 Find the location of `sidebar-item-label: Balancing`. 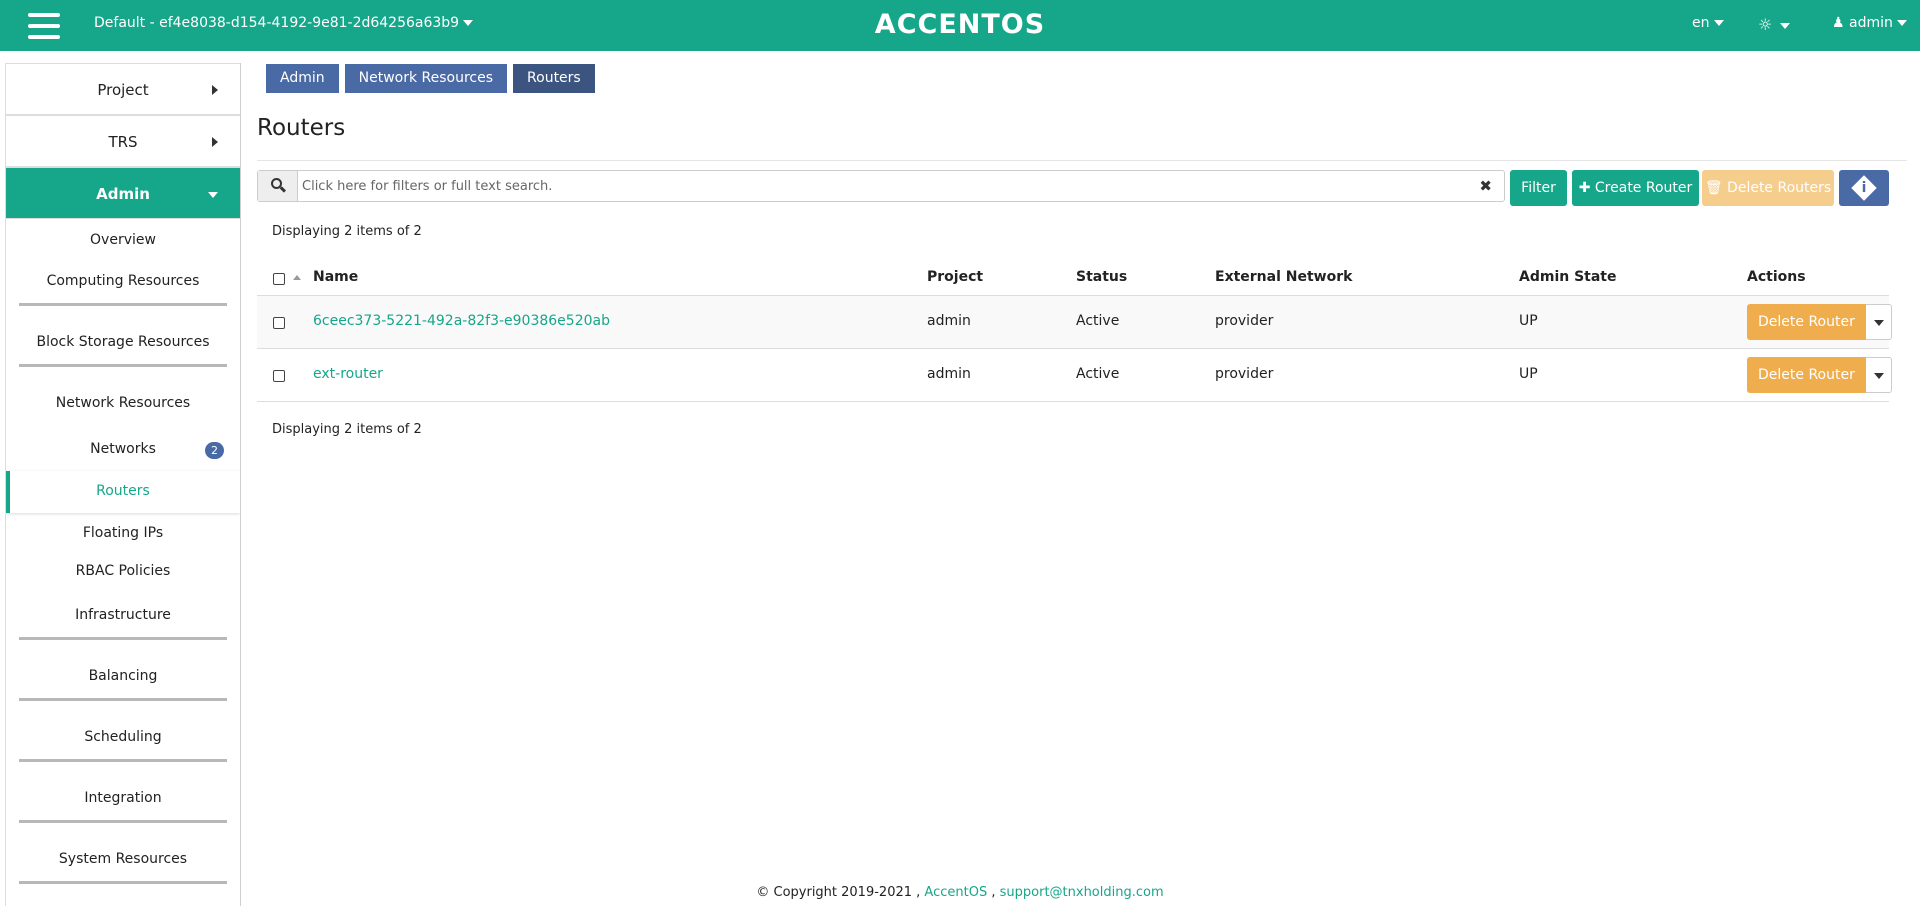

sidebar-item-label: Balancing is located at coordinates (123, 676).